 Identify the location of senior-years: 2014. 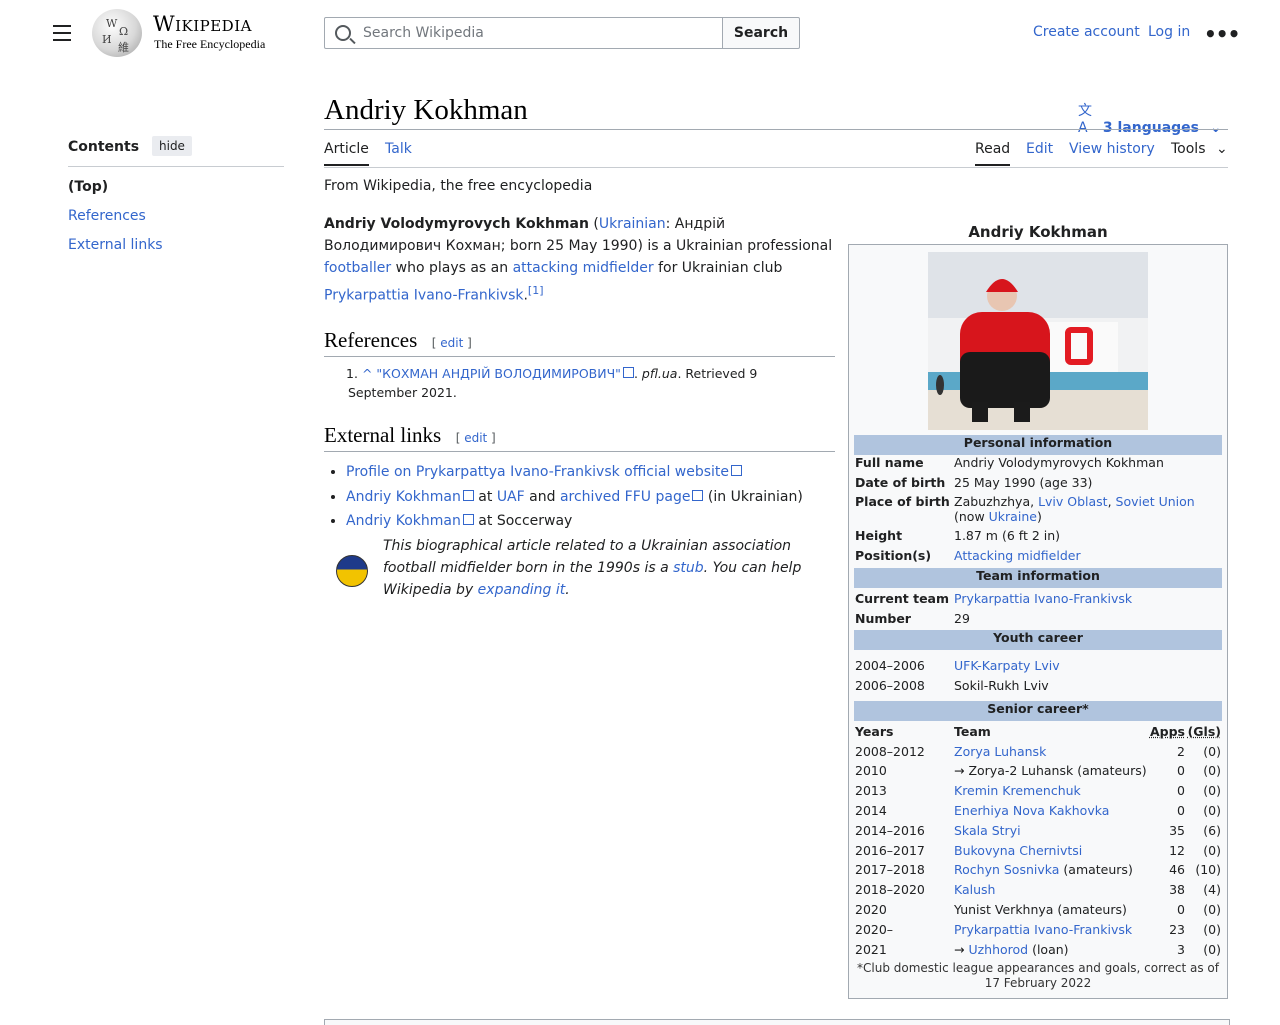
(871, 810).